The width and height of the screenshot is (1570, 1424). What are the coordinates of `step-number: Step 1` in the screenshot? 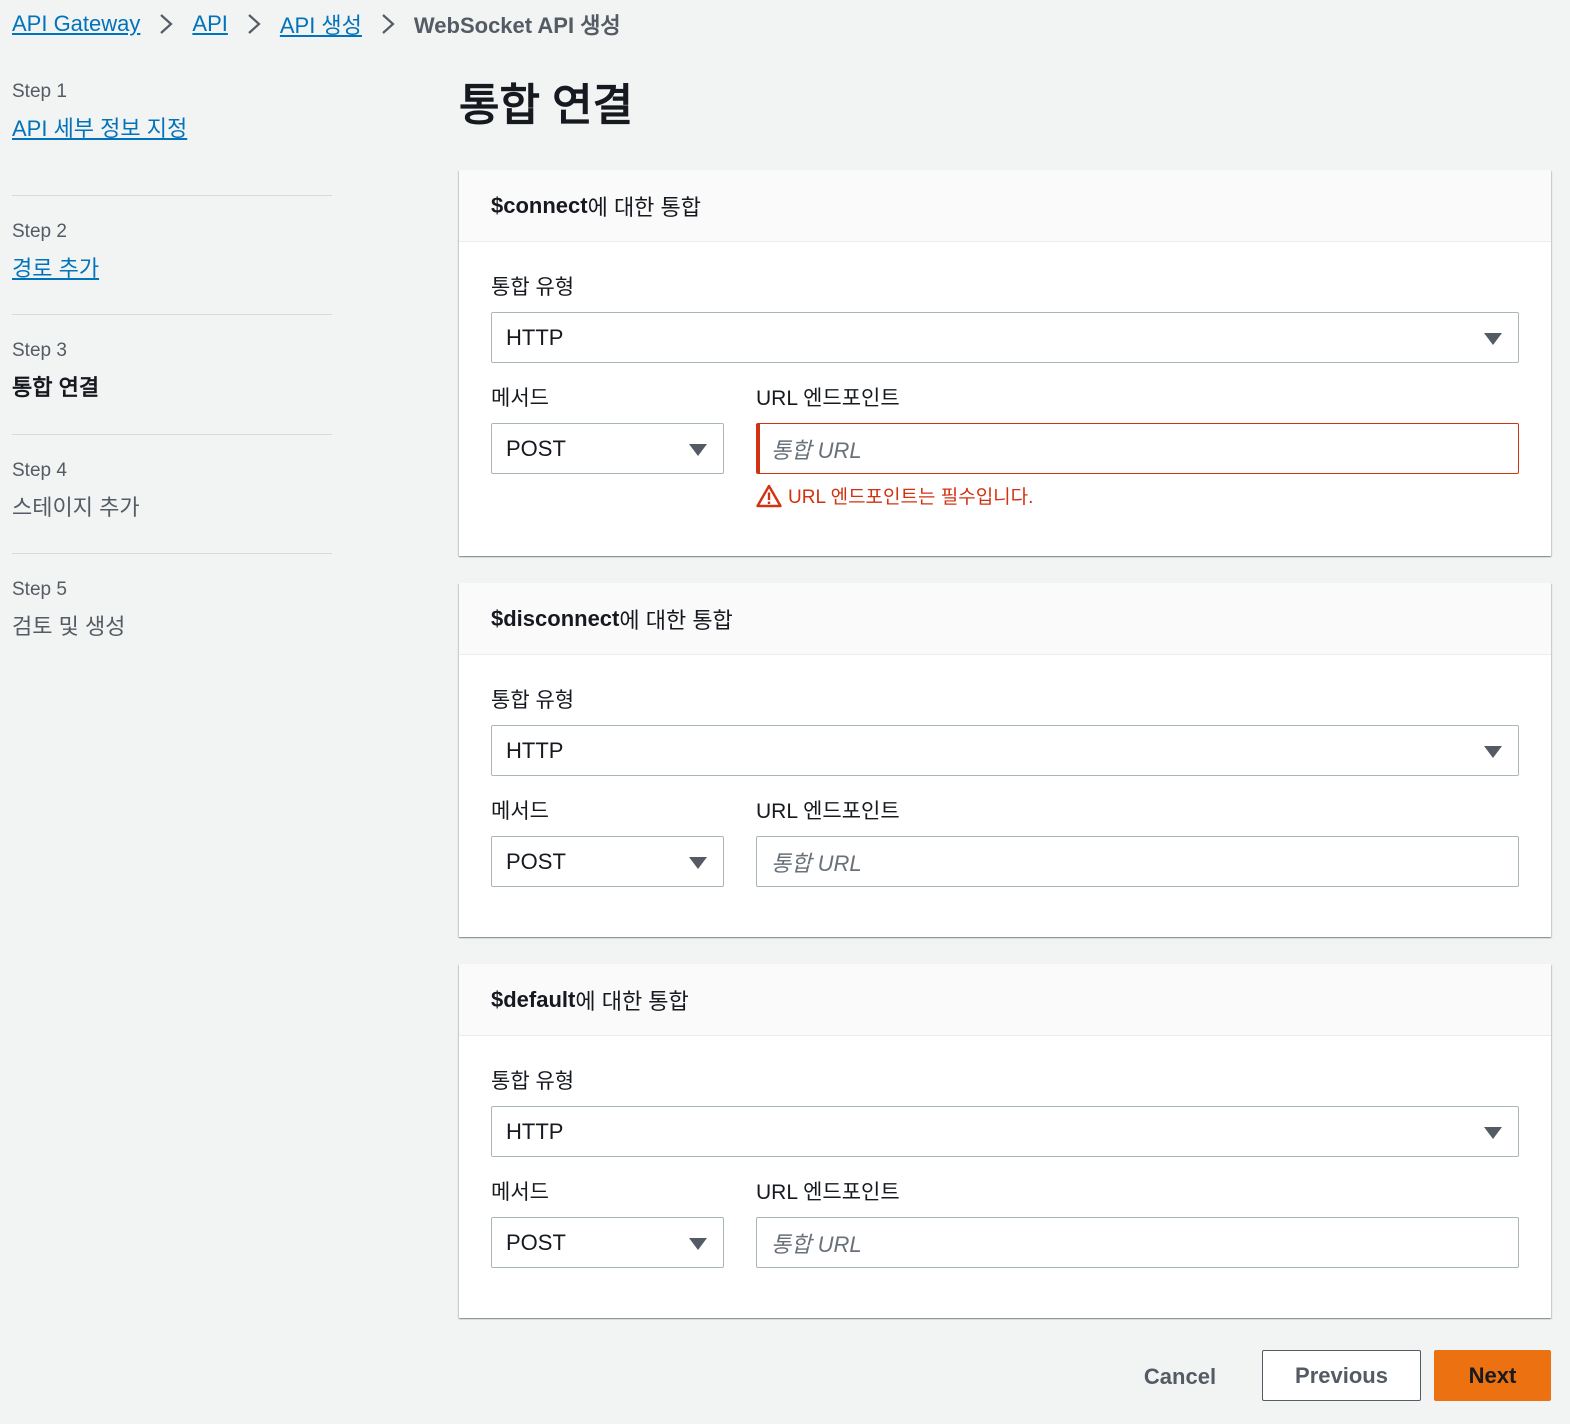 It's located at (39, 91).